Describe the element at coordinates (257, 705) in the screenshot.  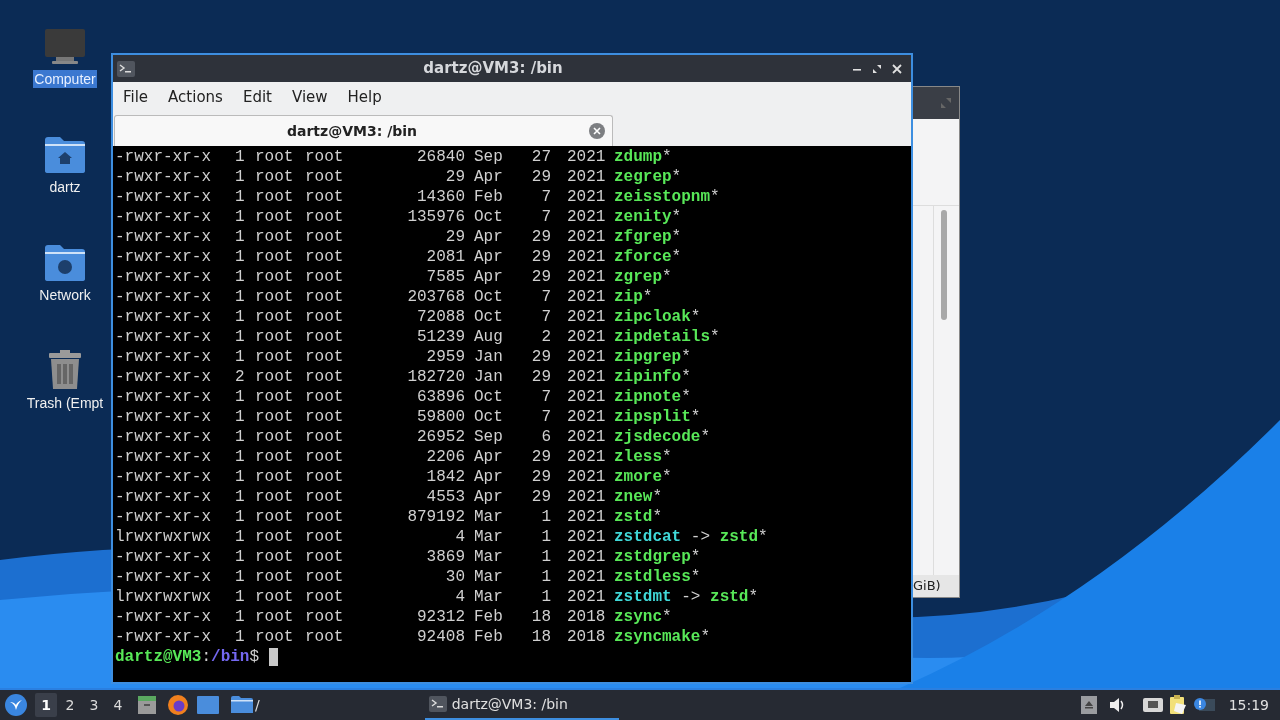
I see `folder-path-label: /` at that location.